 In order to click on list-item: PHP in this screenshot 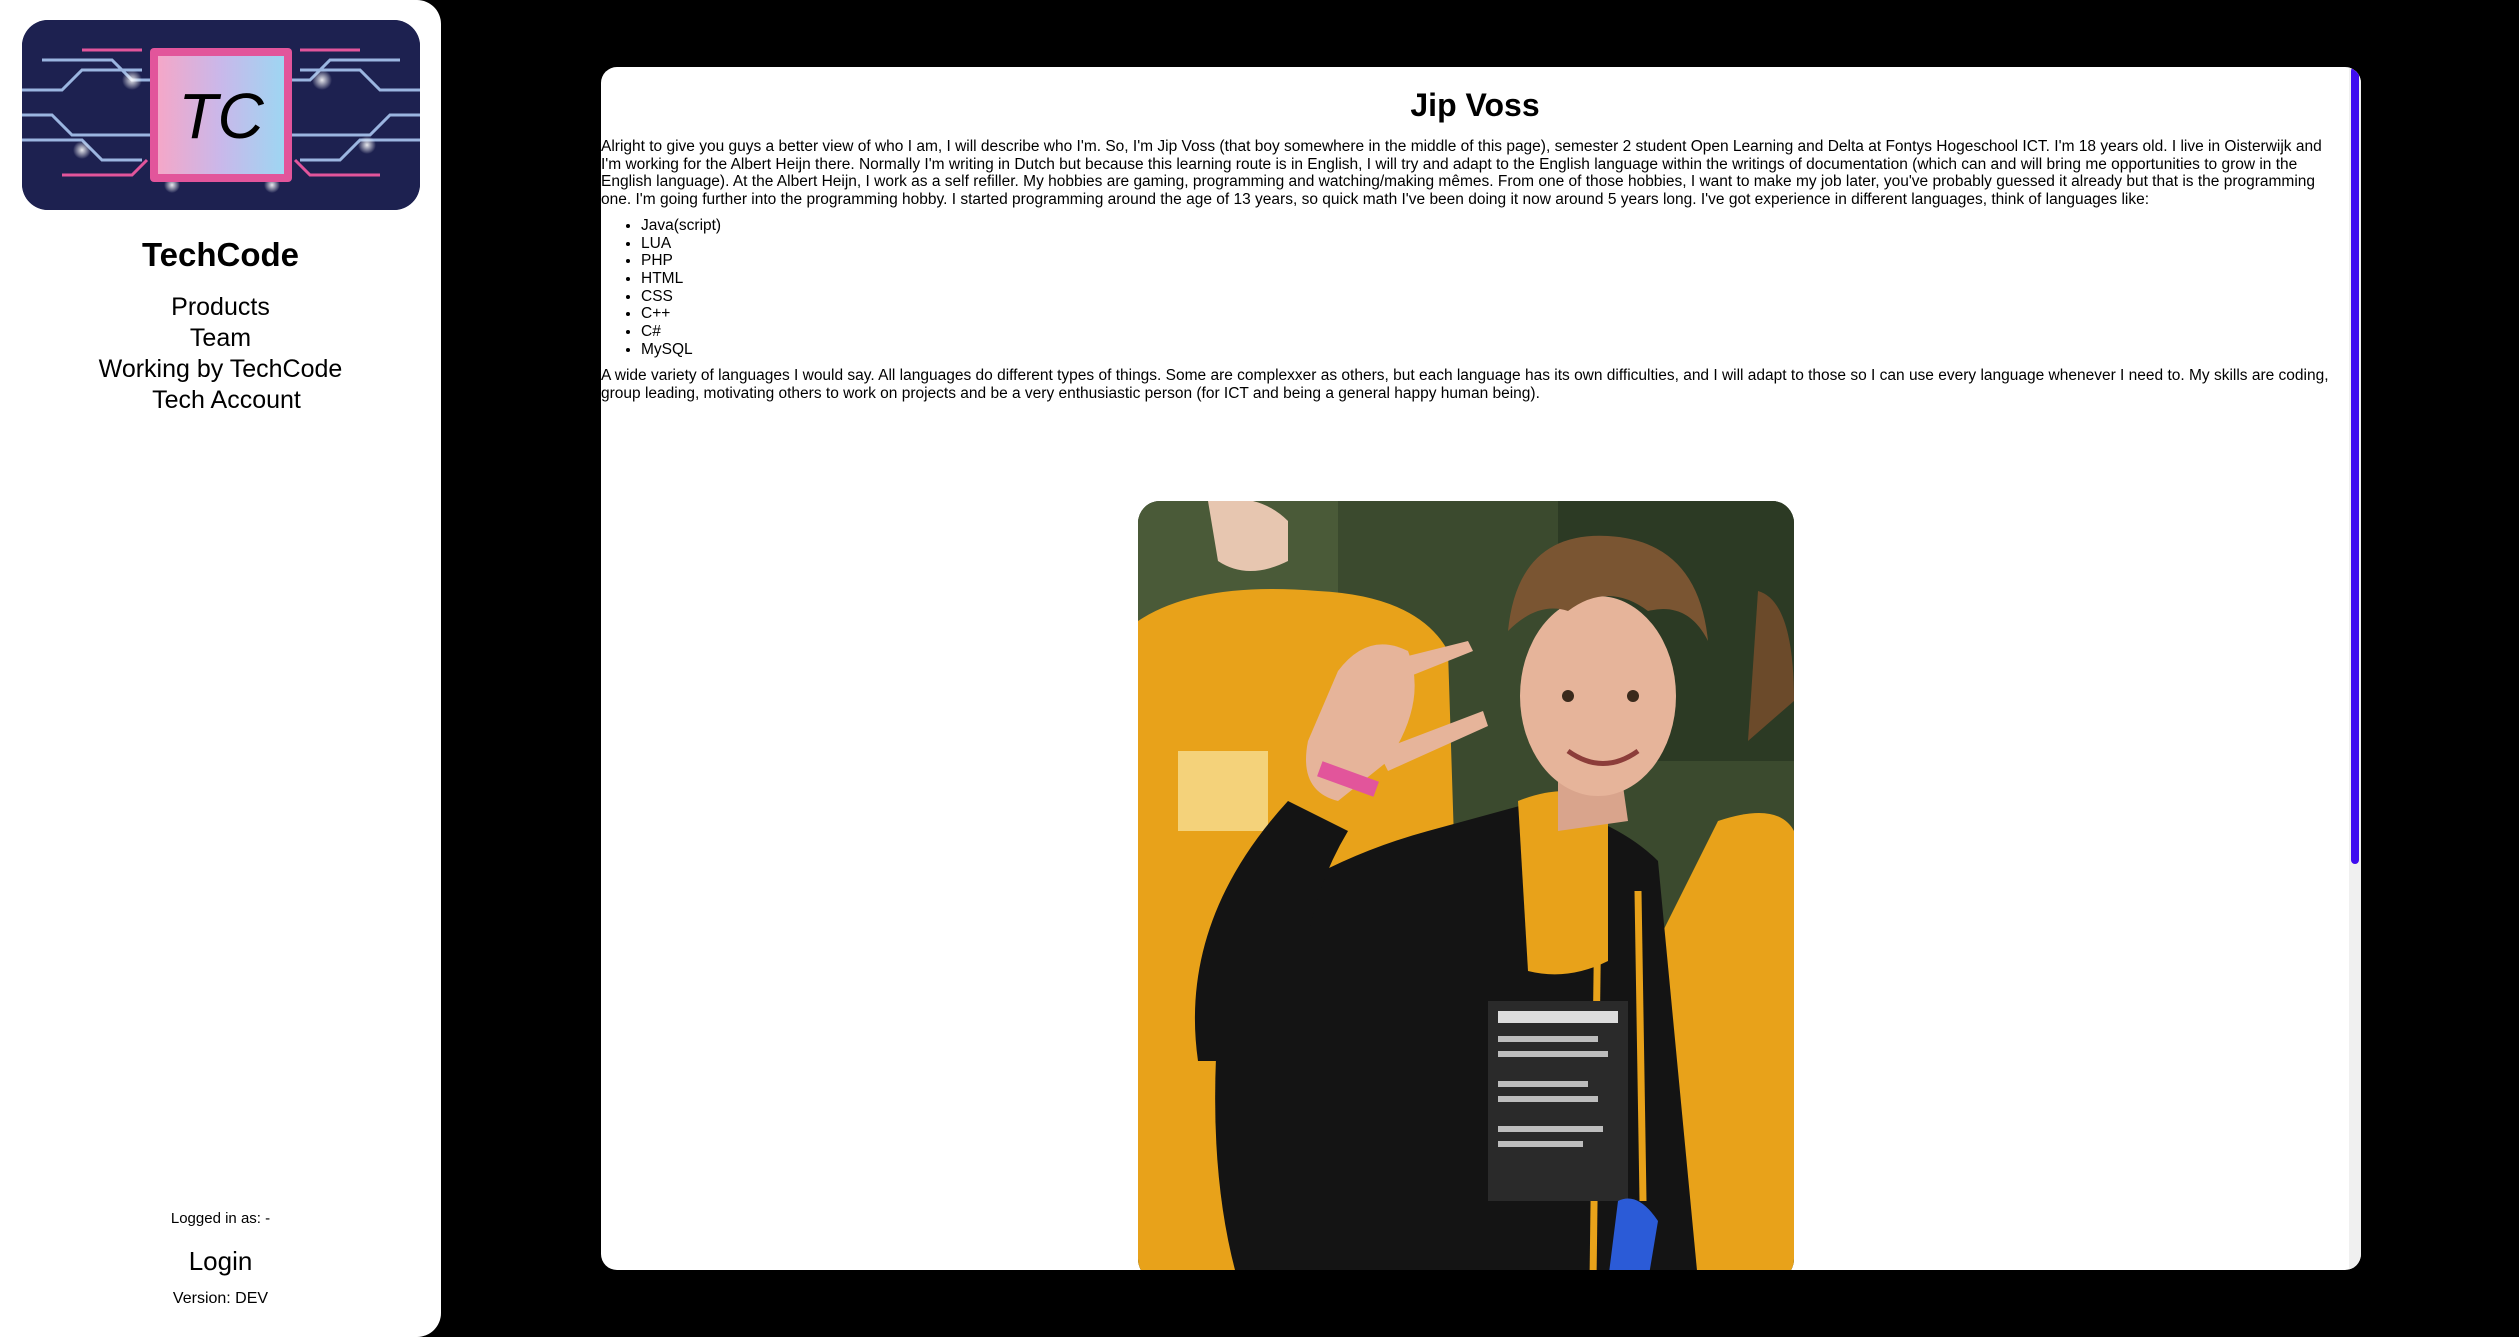, I will do `click(1495, 261)`.